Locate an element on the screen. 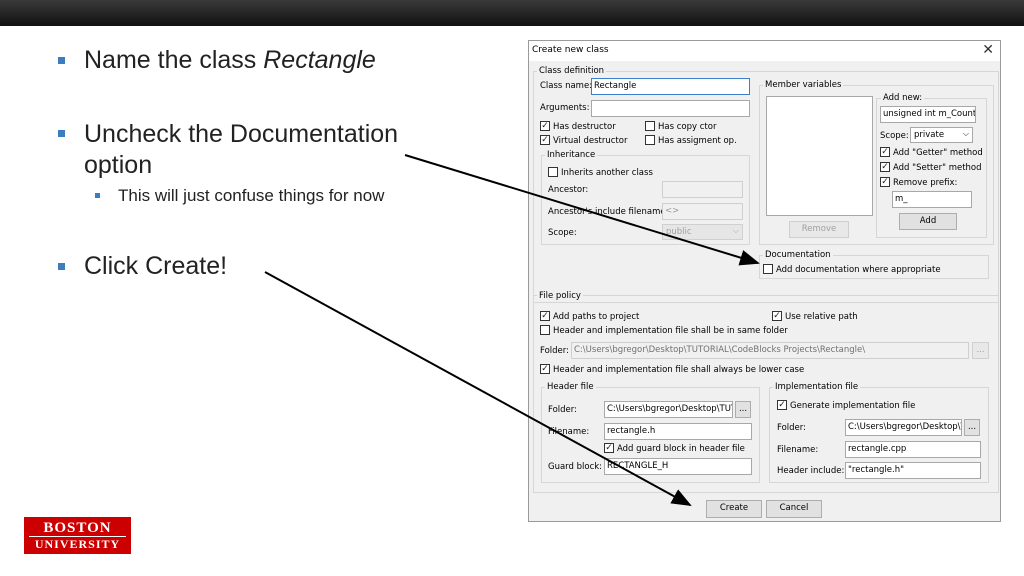  impl-folder-label: Folder: is located at coordinates (791, 428).